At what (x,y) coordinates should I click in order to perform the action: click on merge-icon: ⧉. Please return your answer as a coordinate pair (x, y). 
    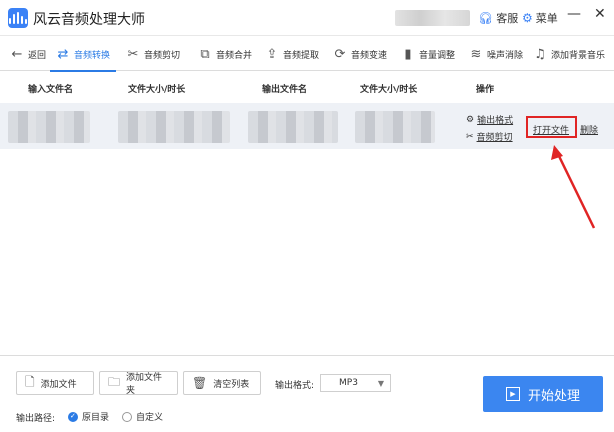
    Looking at the image, I should click on (205, 54).